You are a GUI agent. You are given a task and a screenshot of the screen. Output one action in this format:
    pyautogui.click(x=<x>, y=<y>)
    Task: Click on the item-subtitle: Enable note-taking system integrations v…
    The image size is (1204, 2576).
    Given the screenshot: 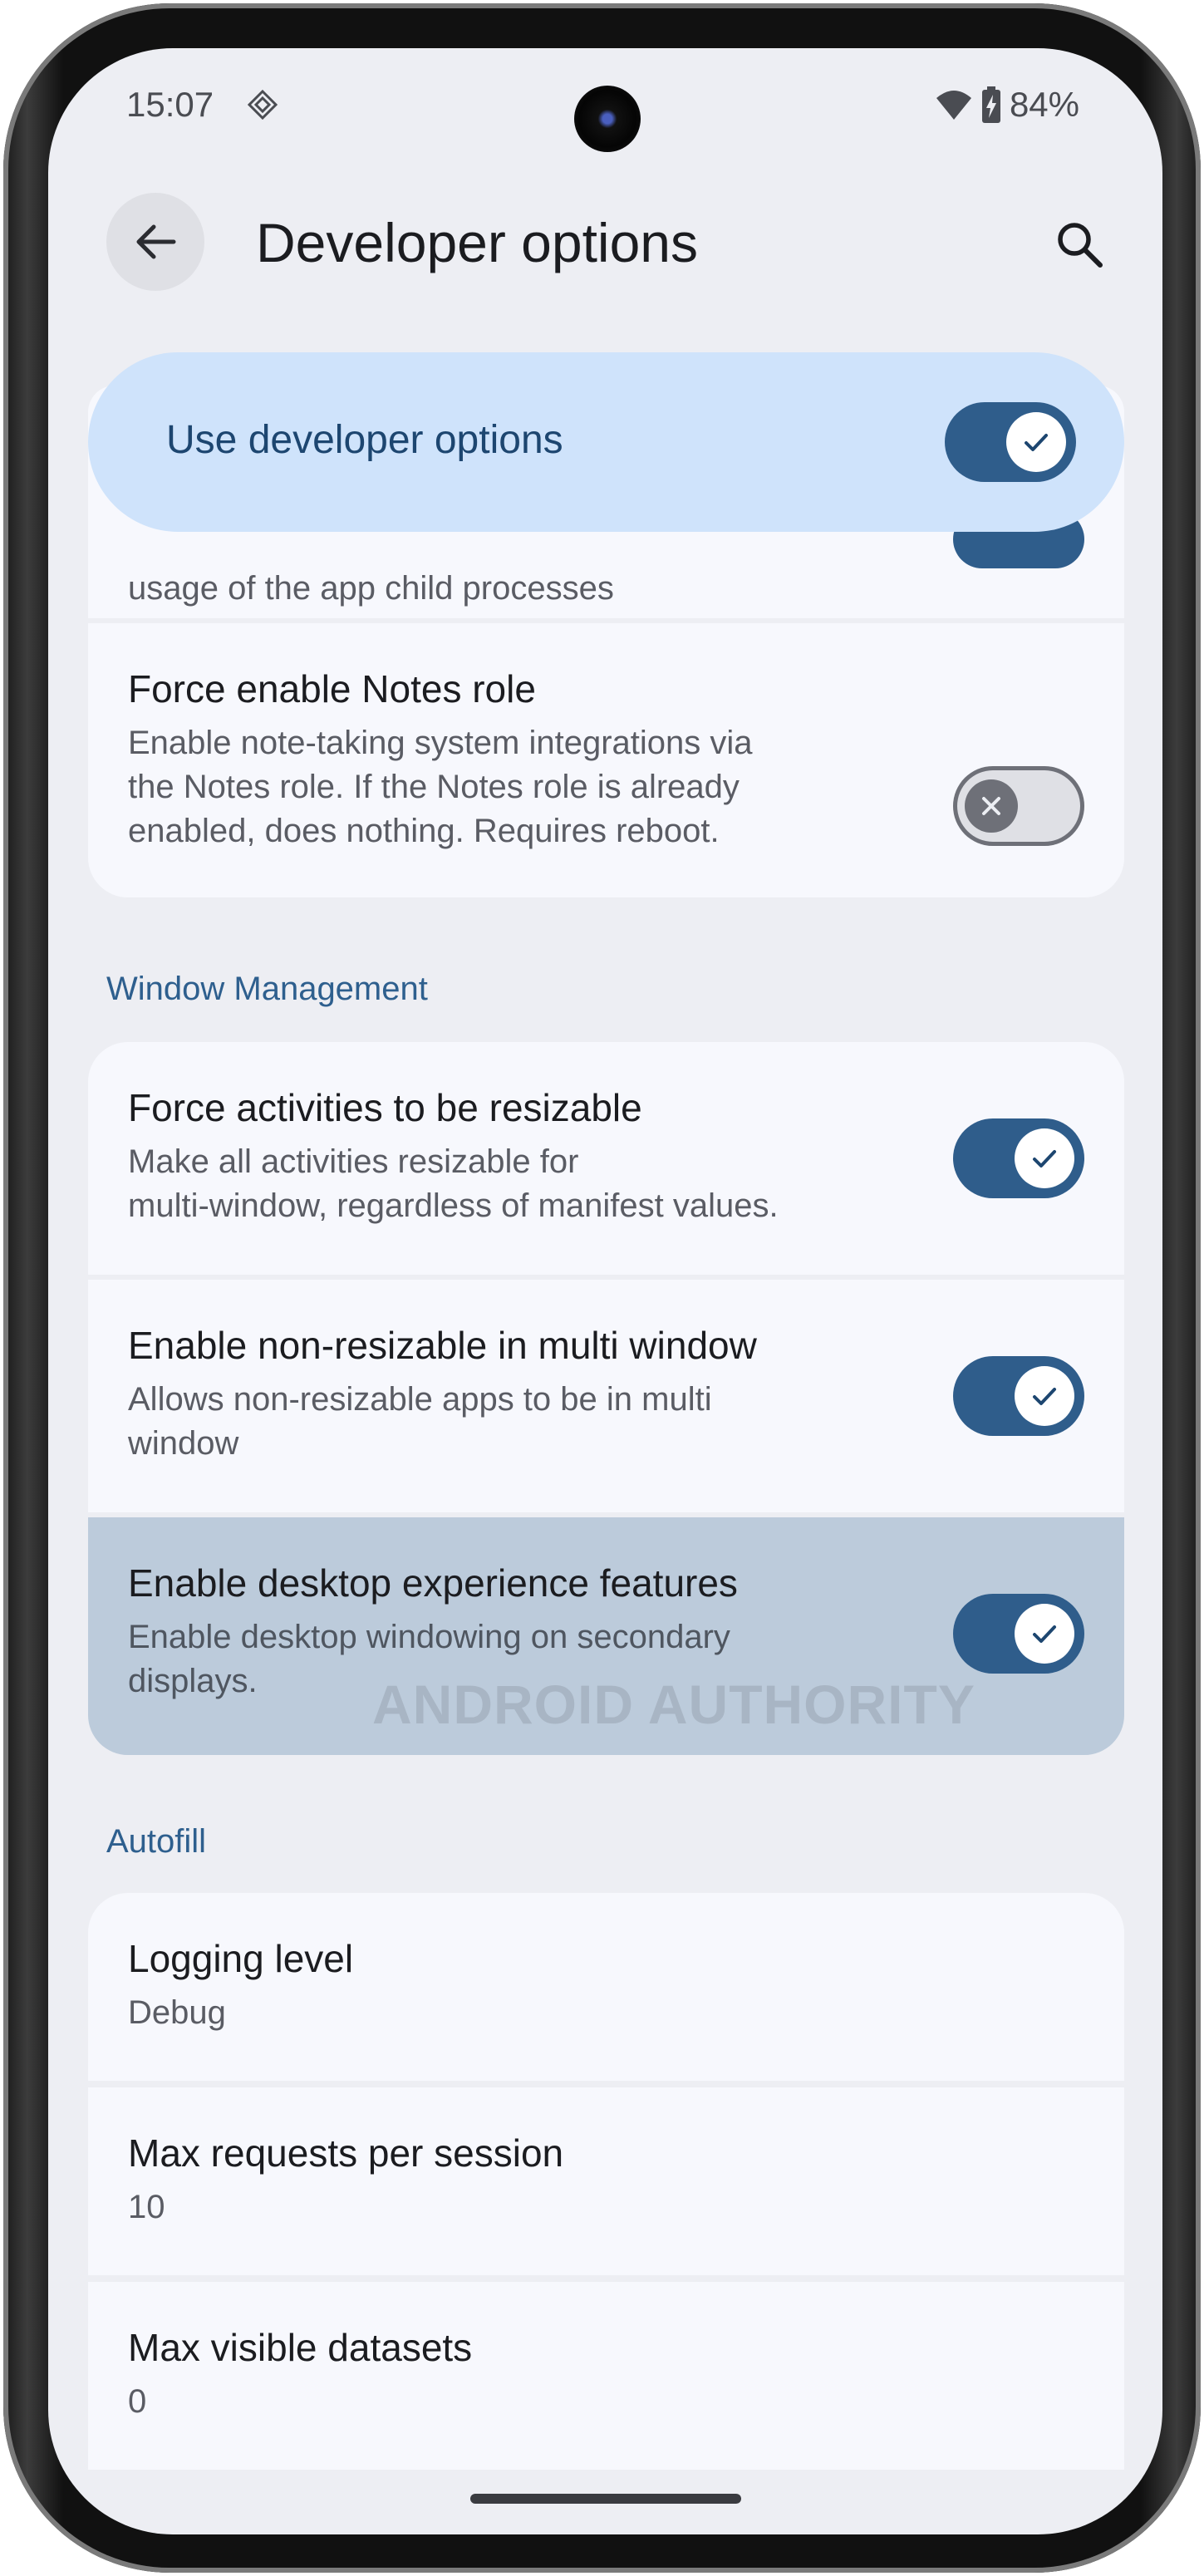 What is the action you would take?
    pyautogui.click(x=440, y=787)
    